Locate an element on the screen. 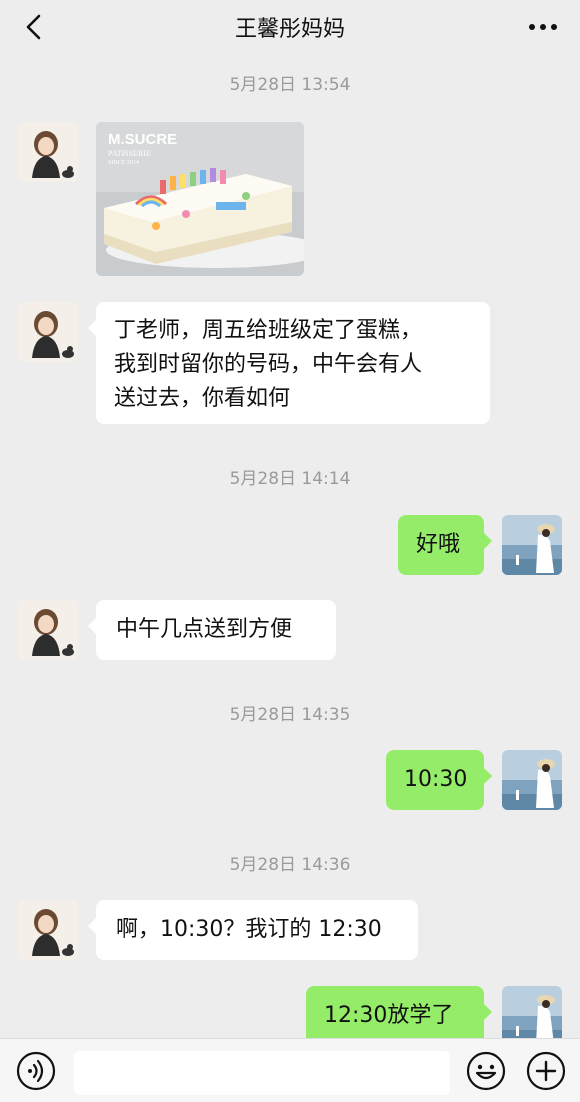  photo-sub-text: PATISSERIE is located at coordinates (129, 153).